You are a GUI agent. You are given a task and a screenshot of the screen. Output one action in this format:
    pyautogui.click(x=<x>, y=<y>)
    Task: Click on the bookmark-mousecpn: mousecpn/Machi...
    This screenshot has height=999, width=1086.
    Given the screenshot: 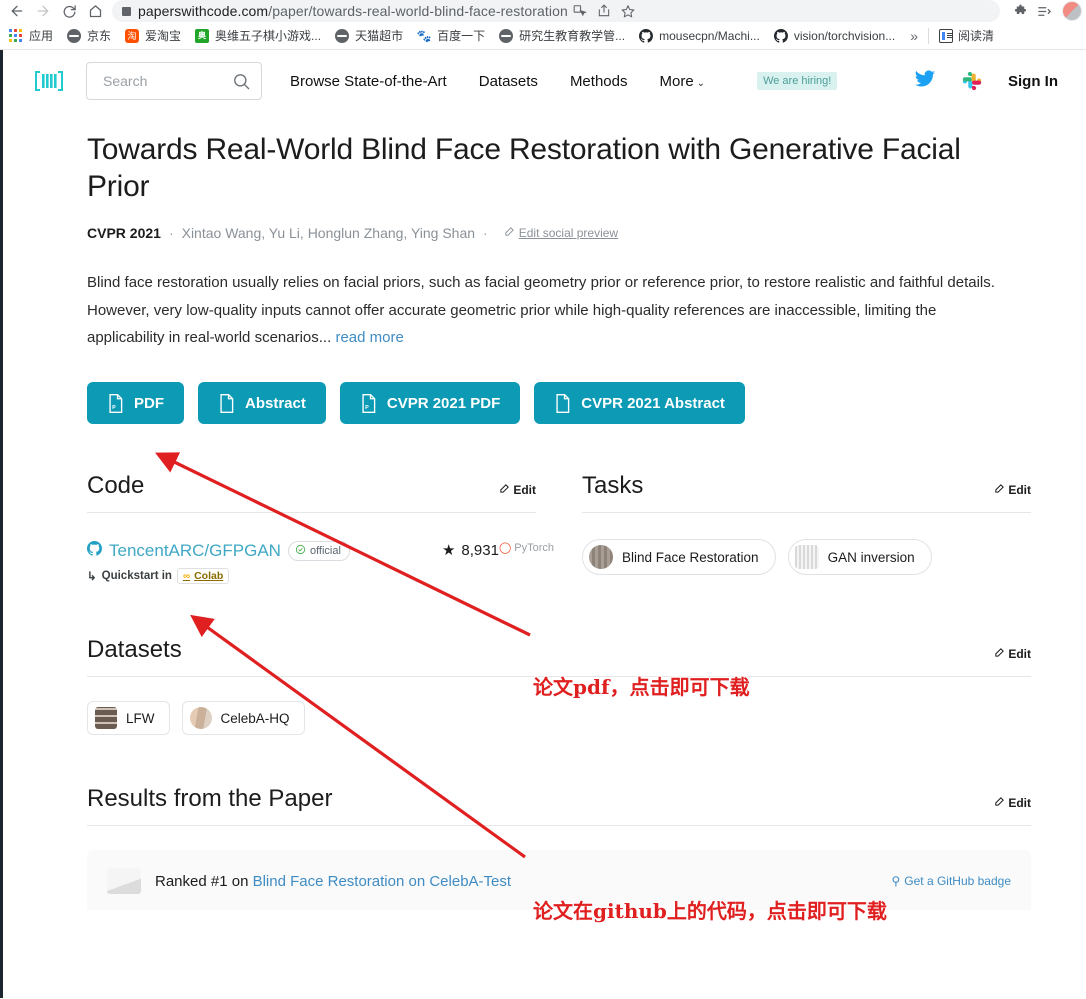 What is the action you would take?
    pyautogui.click(x=699, y=36)
    